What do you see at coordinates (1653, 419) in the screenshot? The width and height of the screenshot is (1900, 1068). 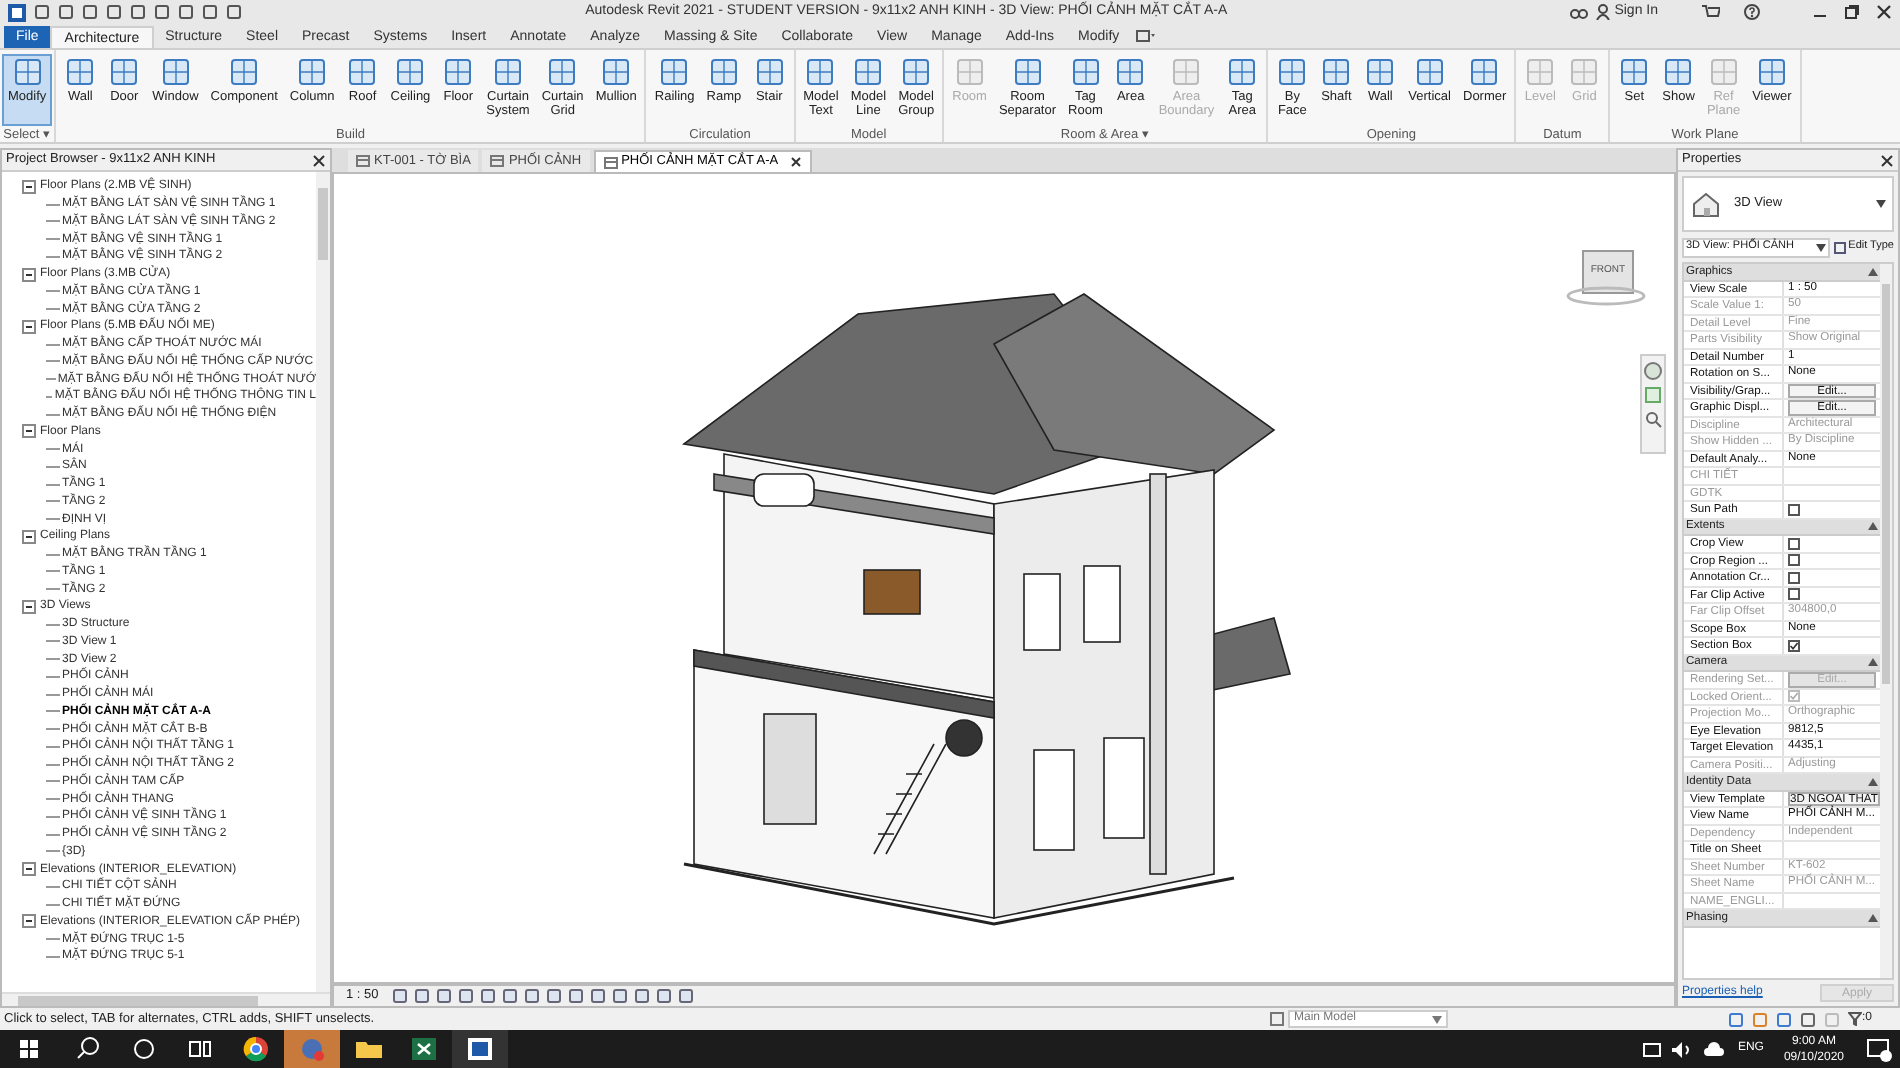 I see `zoom-icon` at bounding box center [1653, 419].